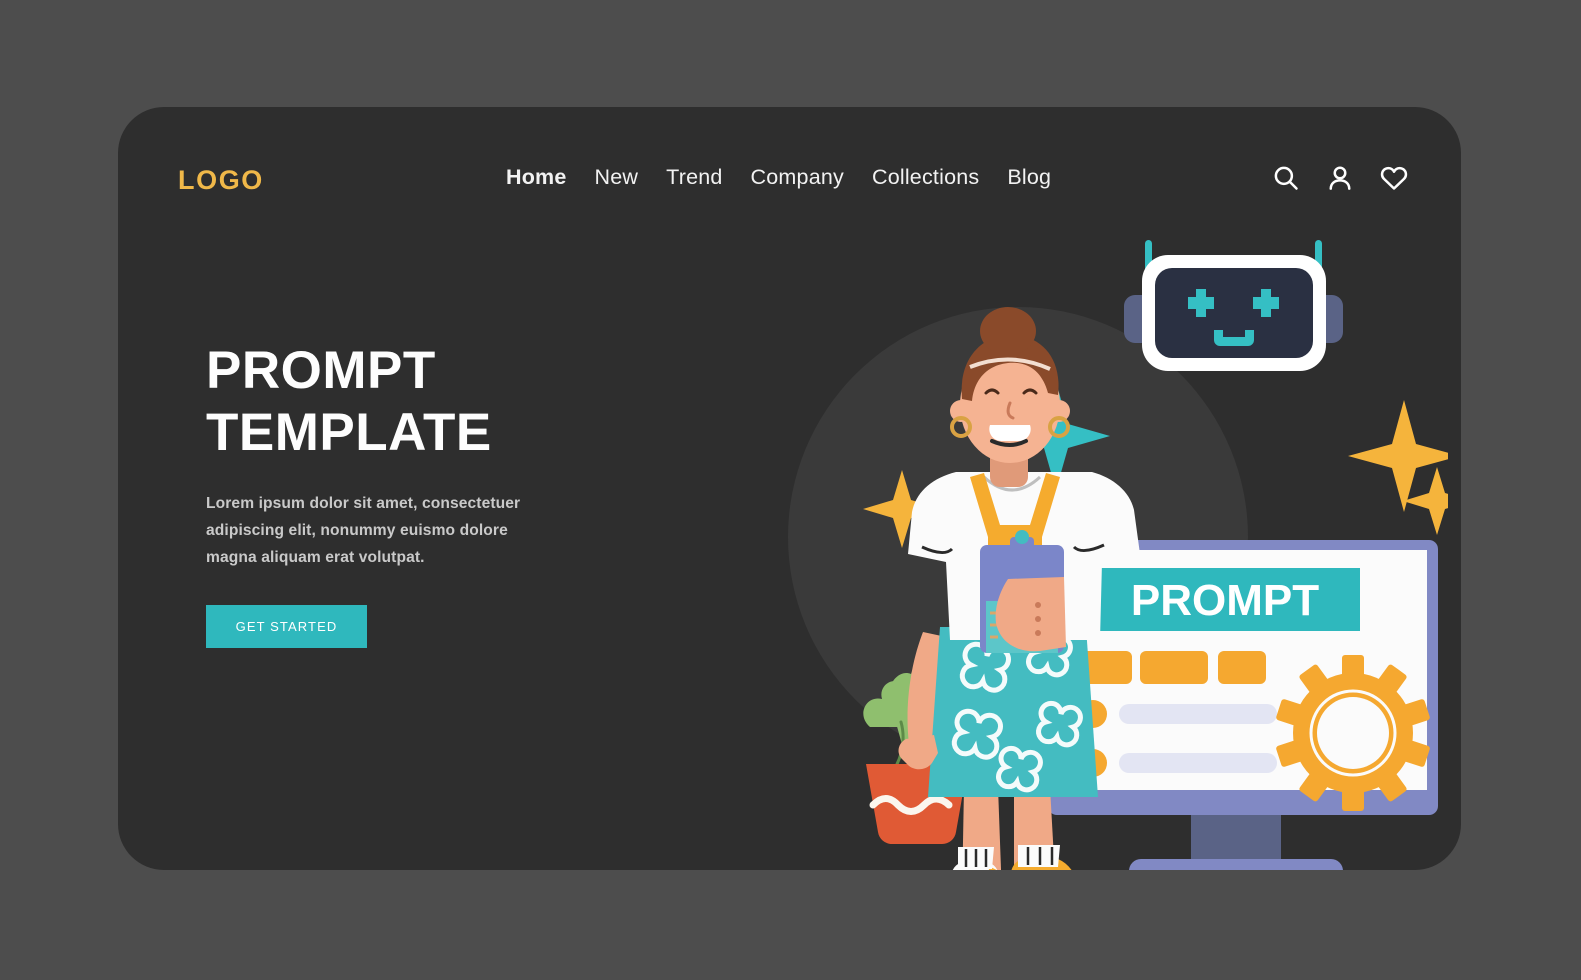 The image size is (1581, 980). Describe the element at coordinates (421, 402) in the screenshot. I see `page-title: PROMPT TEMPLATE` at that location.